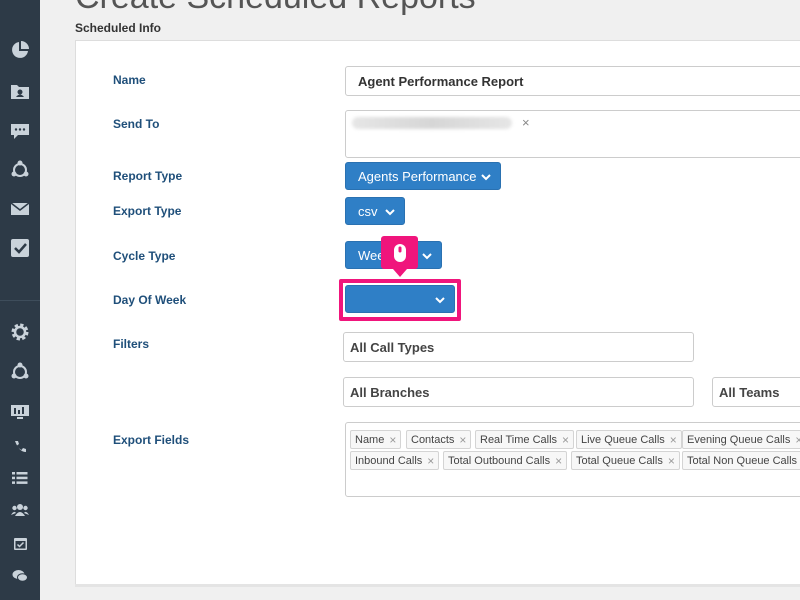 This screenshot has height=600, width=800. Describe the element at coordinates (525, 439) in the screenshot. I see `export-field-tag: Real Time Calls ×` at that location.